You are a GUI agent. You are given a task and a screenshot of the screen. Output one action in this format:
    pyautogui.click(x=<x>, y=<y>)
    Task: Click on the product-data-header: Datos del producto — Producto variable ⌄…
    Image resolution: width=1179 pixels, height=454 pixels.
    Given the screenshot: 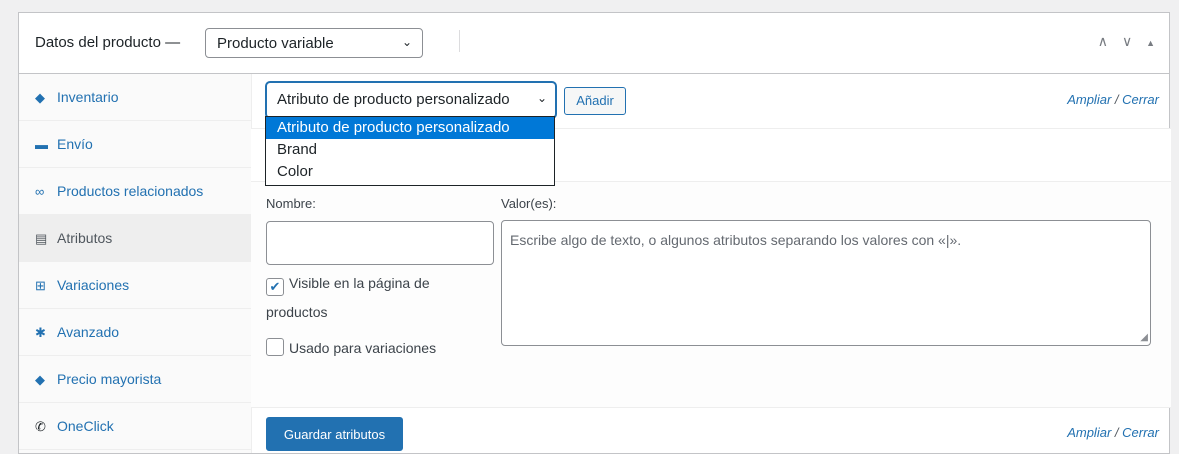 What is the action you would take?
    pyautogui.click(x=594, y=43)
    